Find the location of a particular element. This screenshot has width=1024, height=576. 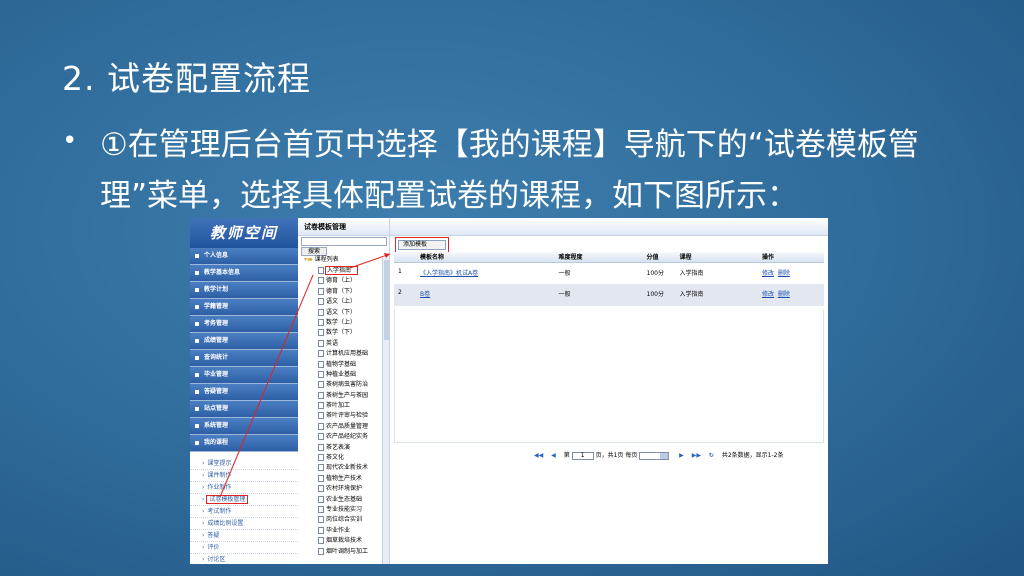

tree-scrollbar is located at coordinates (385, 411).